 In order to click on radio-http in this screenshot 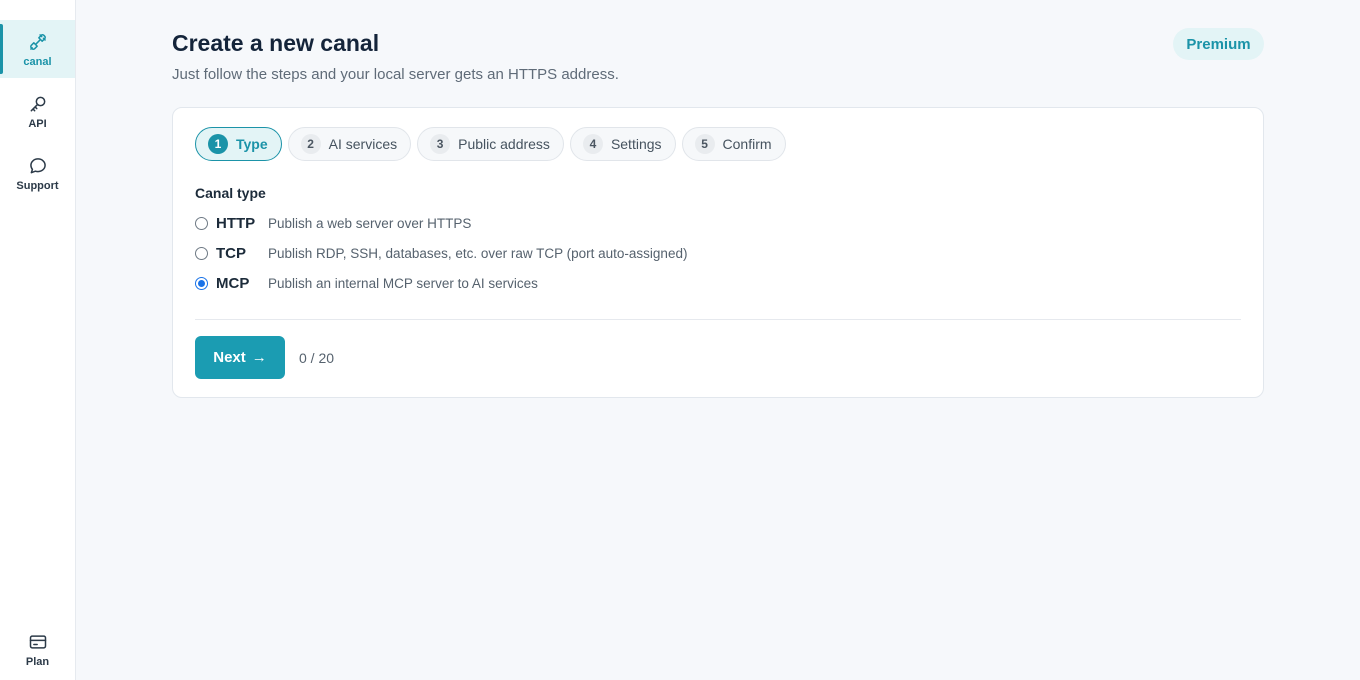, I will do `click(201, 223)`.